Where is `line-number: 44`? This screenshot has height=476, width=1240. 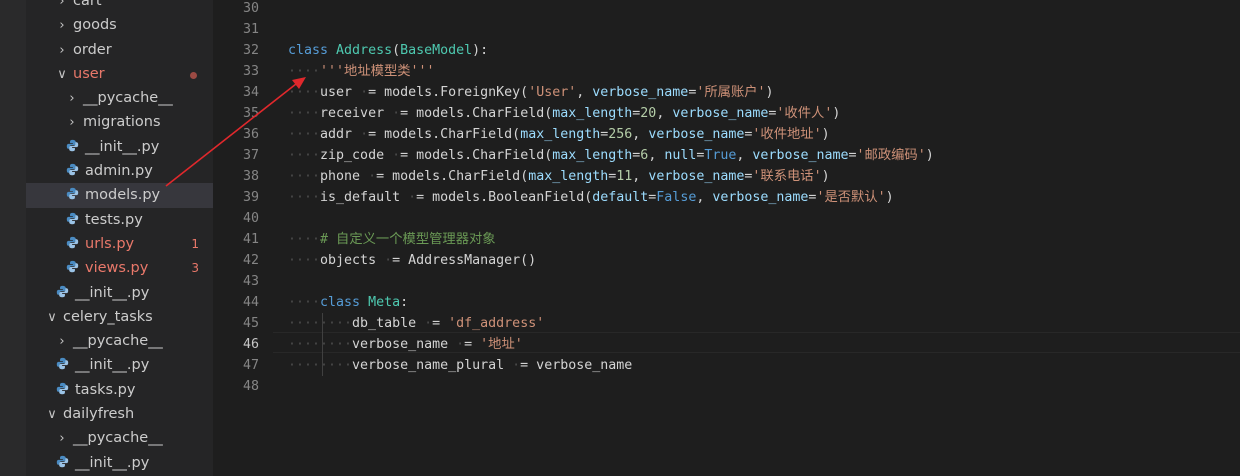
line-number: 44 is located at coordinates (250, 302).